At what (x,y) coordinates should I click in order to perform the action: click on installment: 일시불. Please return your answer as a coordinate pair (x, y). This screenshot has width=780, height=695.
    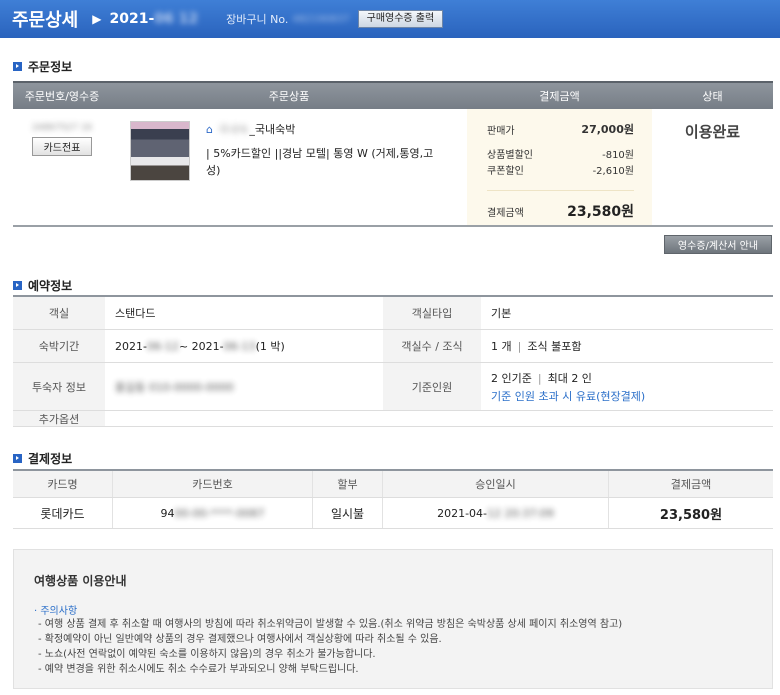
    Looking at the image, I should click on (348, 513).